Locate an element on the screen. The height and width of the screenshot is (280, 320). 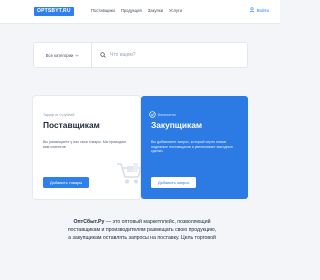
chevron-down-icon is located at coordinates (77, 55).